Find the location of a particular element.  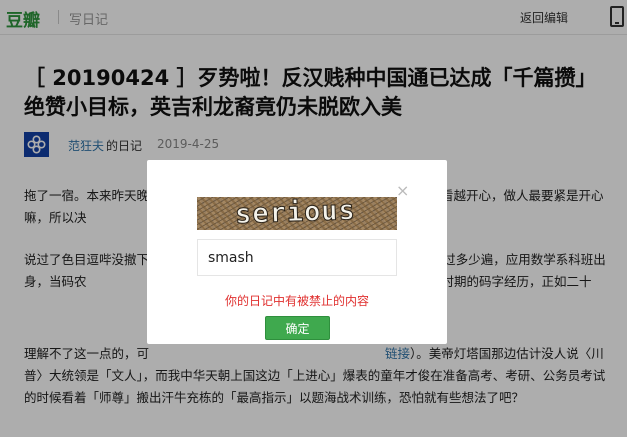

captcha-input is located at coordinates (297, 257).